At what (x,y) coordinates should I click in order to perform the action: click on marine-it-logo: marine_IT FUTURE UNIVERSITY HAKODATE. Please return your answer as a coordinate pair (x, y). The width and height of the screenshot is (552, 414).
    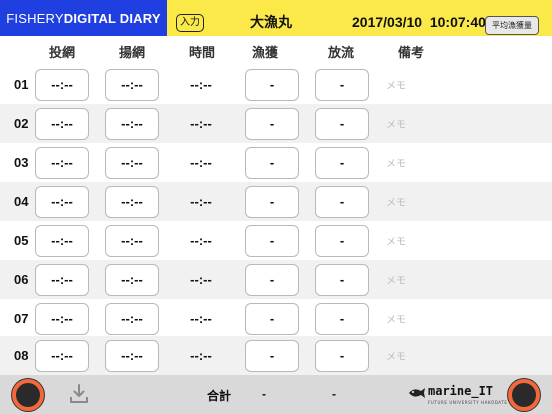
    Looking at the image, I should click on (457, 395).